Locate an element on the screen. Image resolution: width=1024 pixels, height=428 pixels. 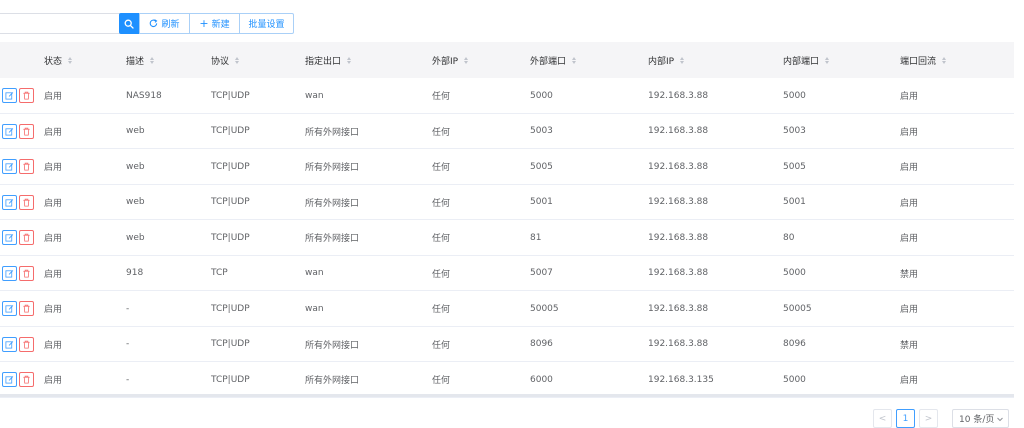
column-header-external-ip: 外部IP is located at coordinates (450, 60).